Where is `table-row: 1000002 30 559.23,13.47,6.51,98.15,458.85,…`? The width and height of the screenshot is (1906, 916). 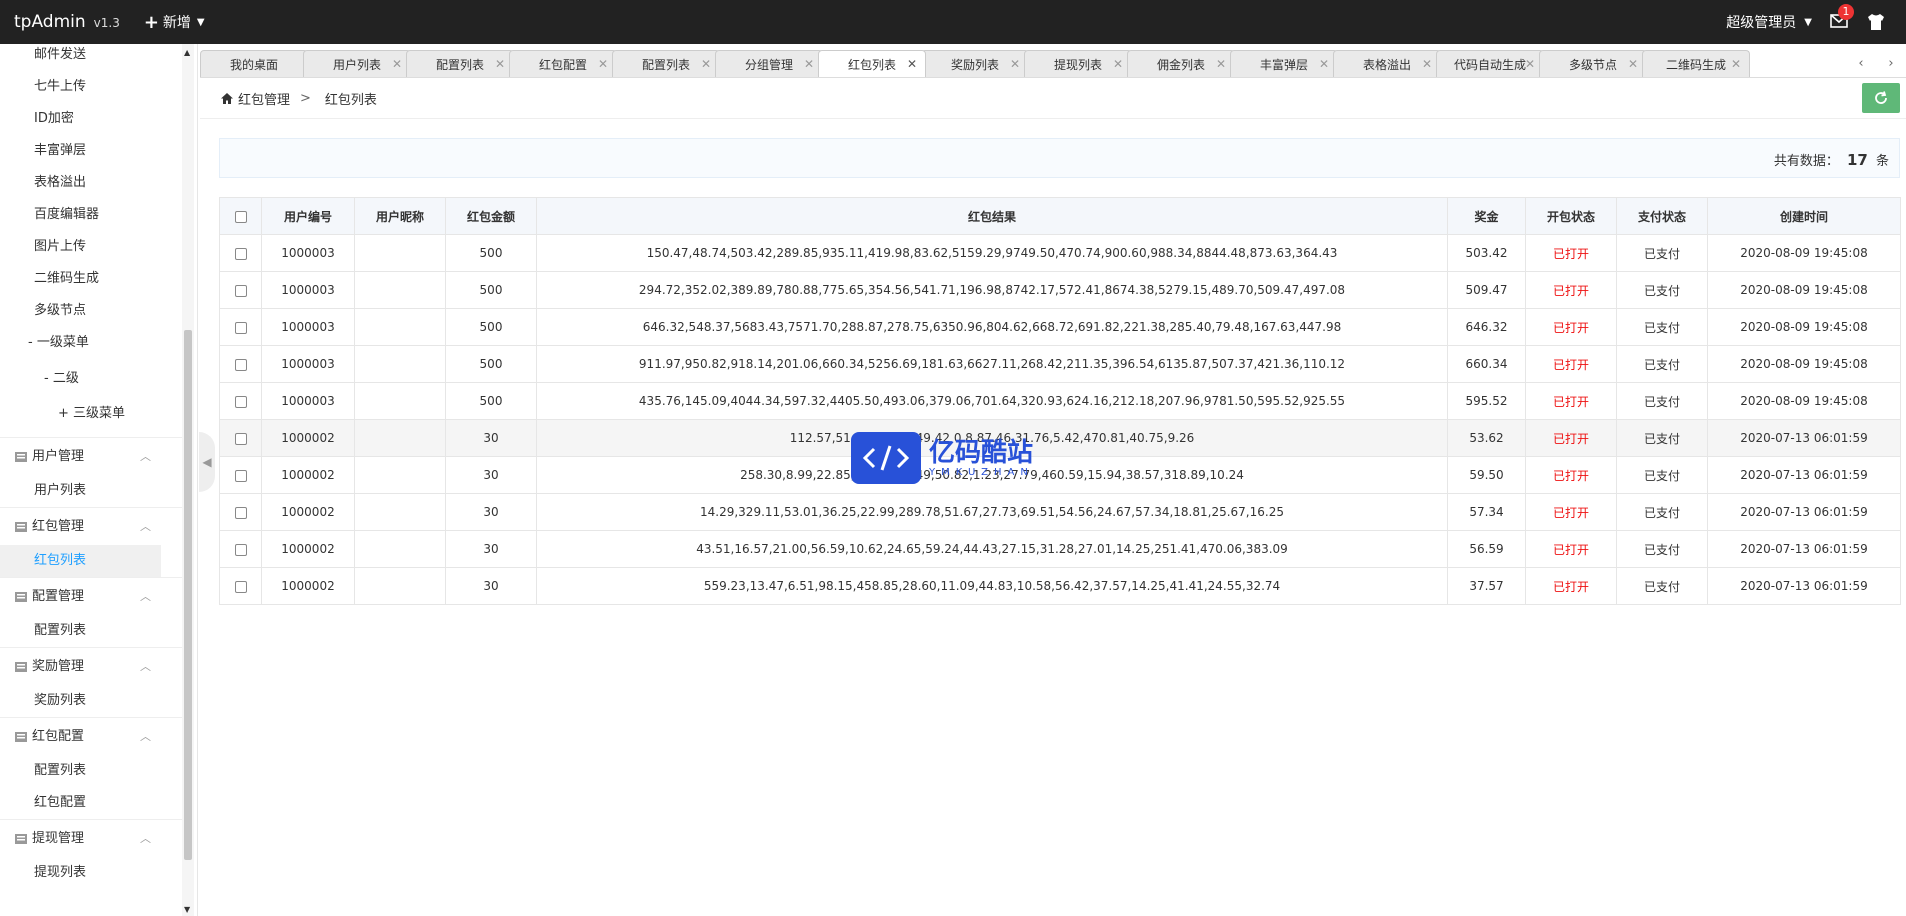
table-row: 1000002 30 559.23,13.47,6.51,98.15,458.85,… is located at coordinates (1060, 586).